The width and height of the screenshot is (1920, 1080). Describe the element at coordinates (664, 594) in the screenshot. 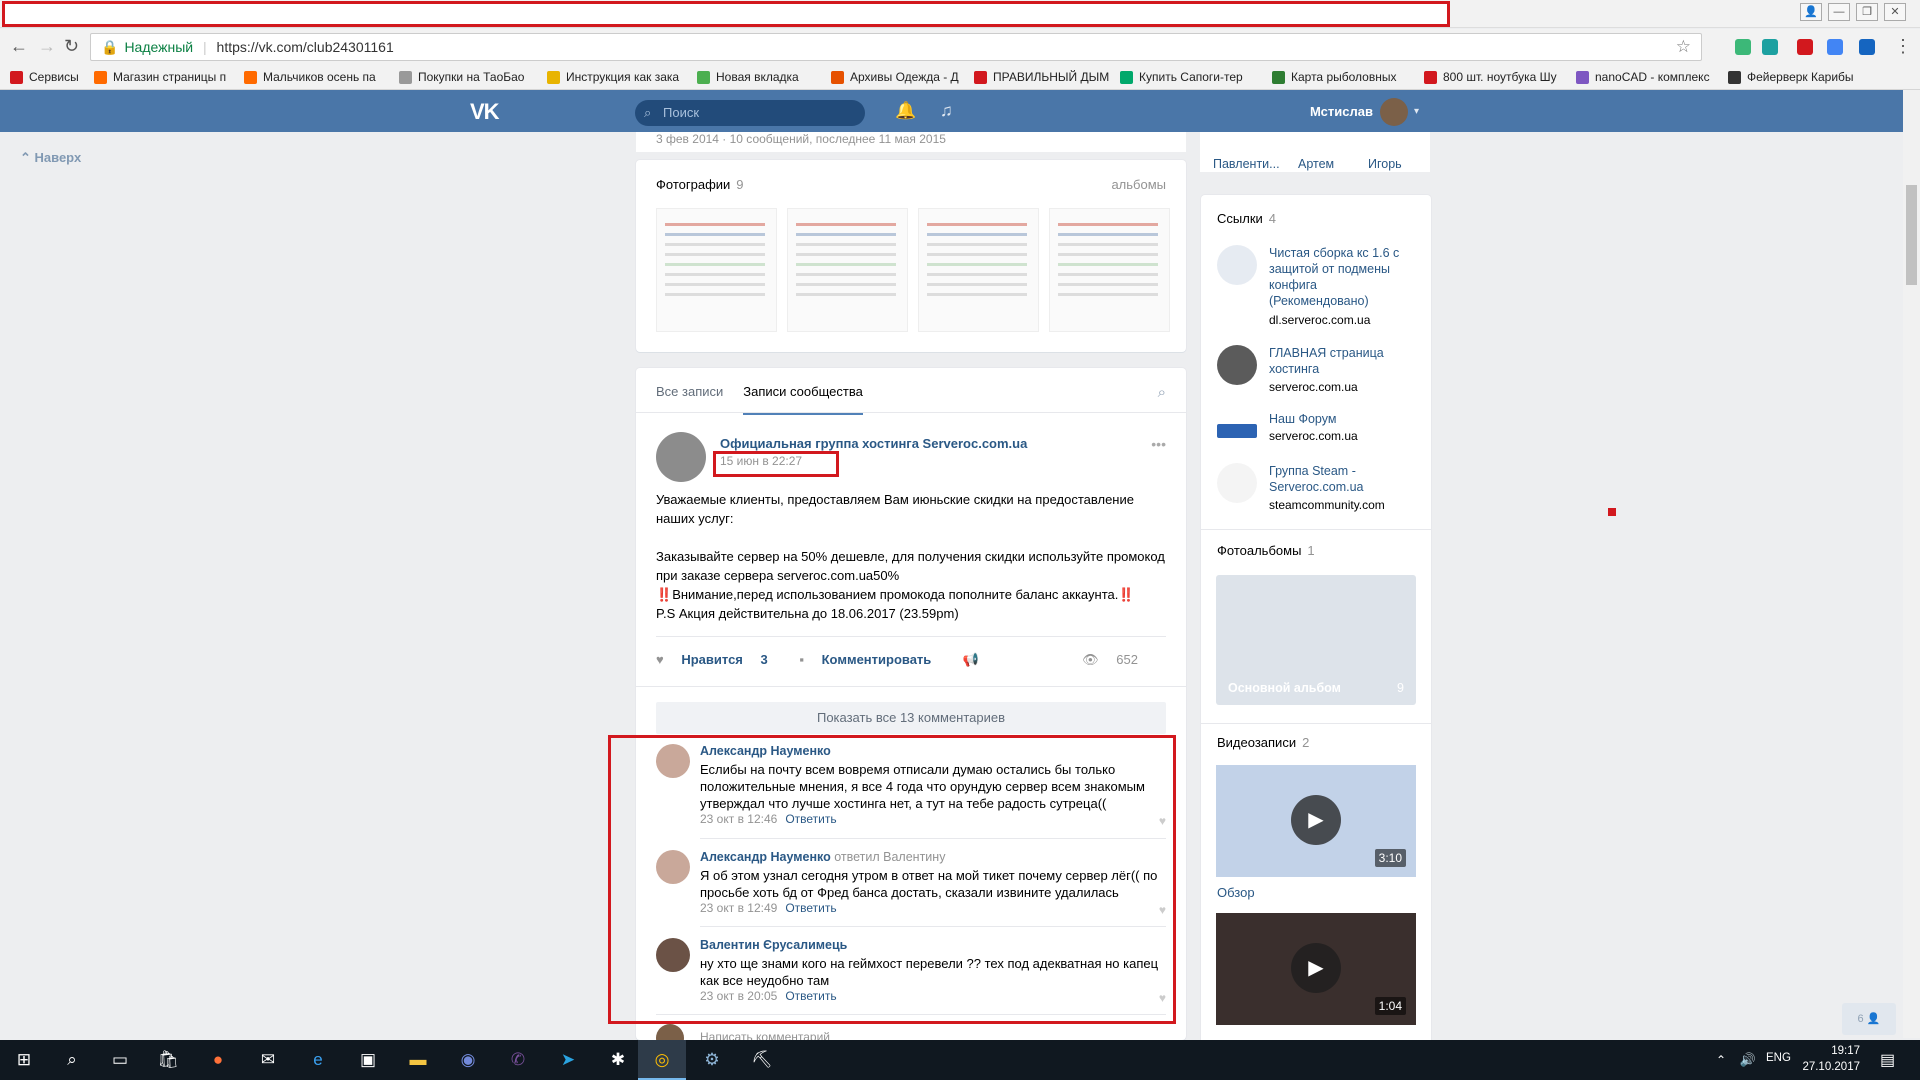

I see `warning-icon: ‼️` at that location.